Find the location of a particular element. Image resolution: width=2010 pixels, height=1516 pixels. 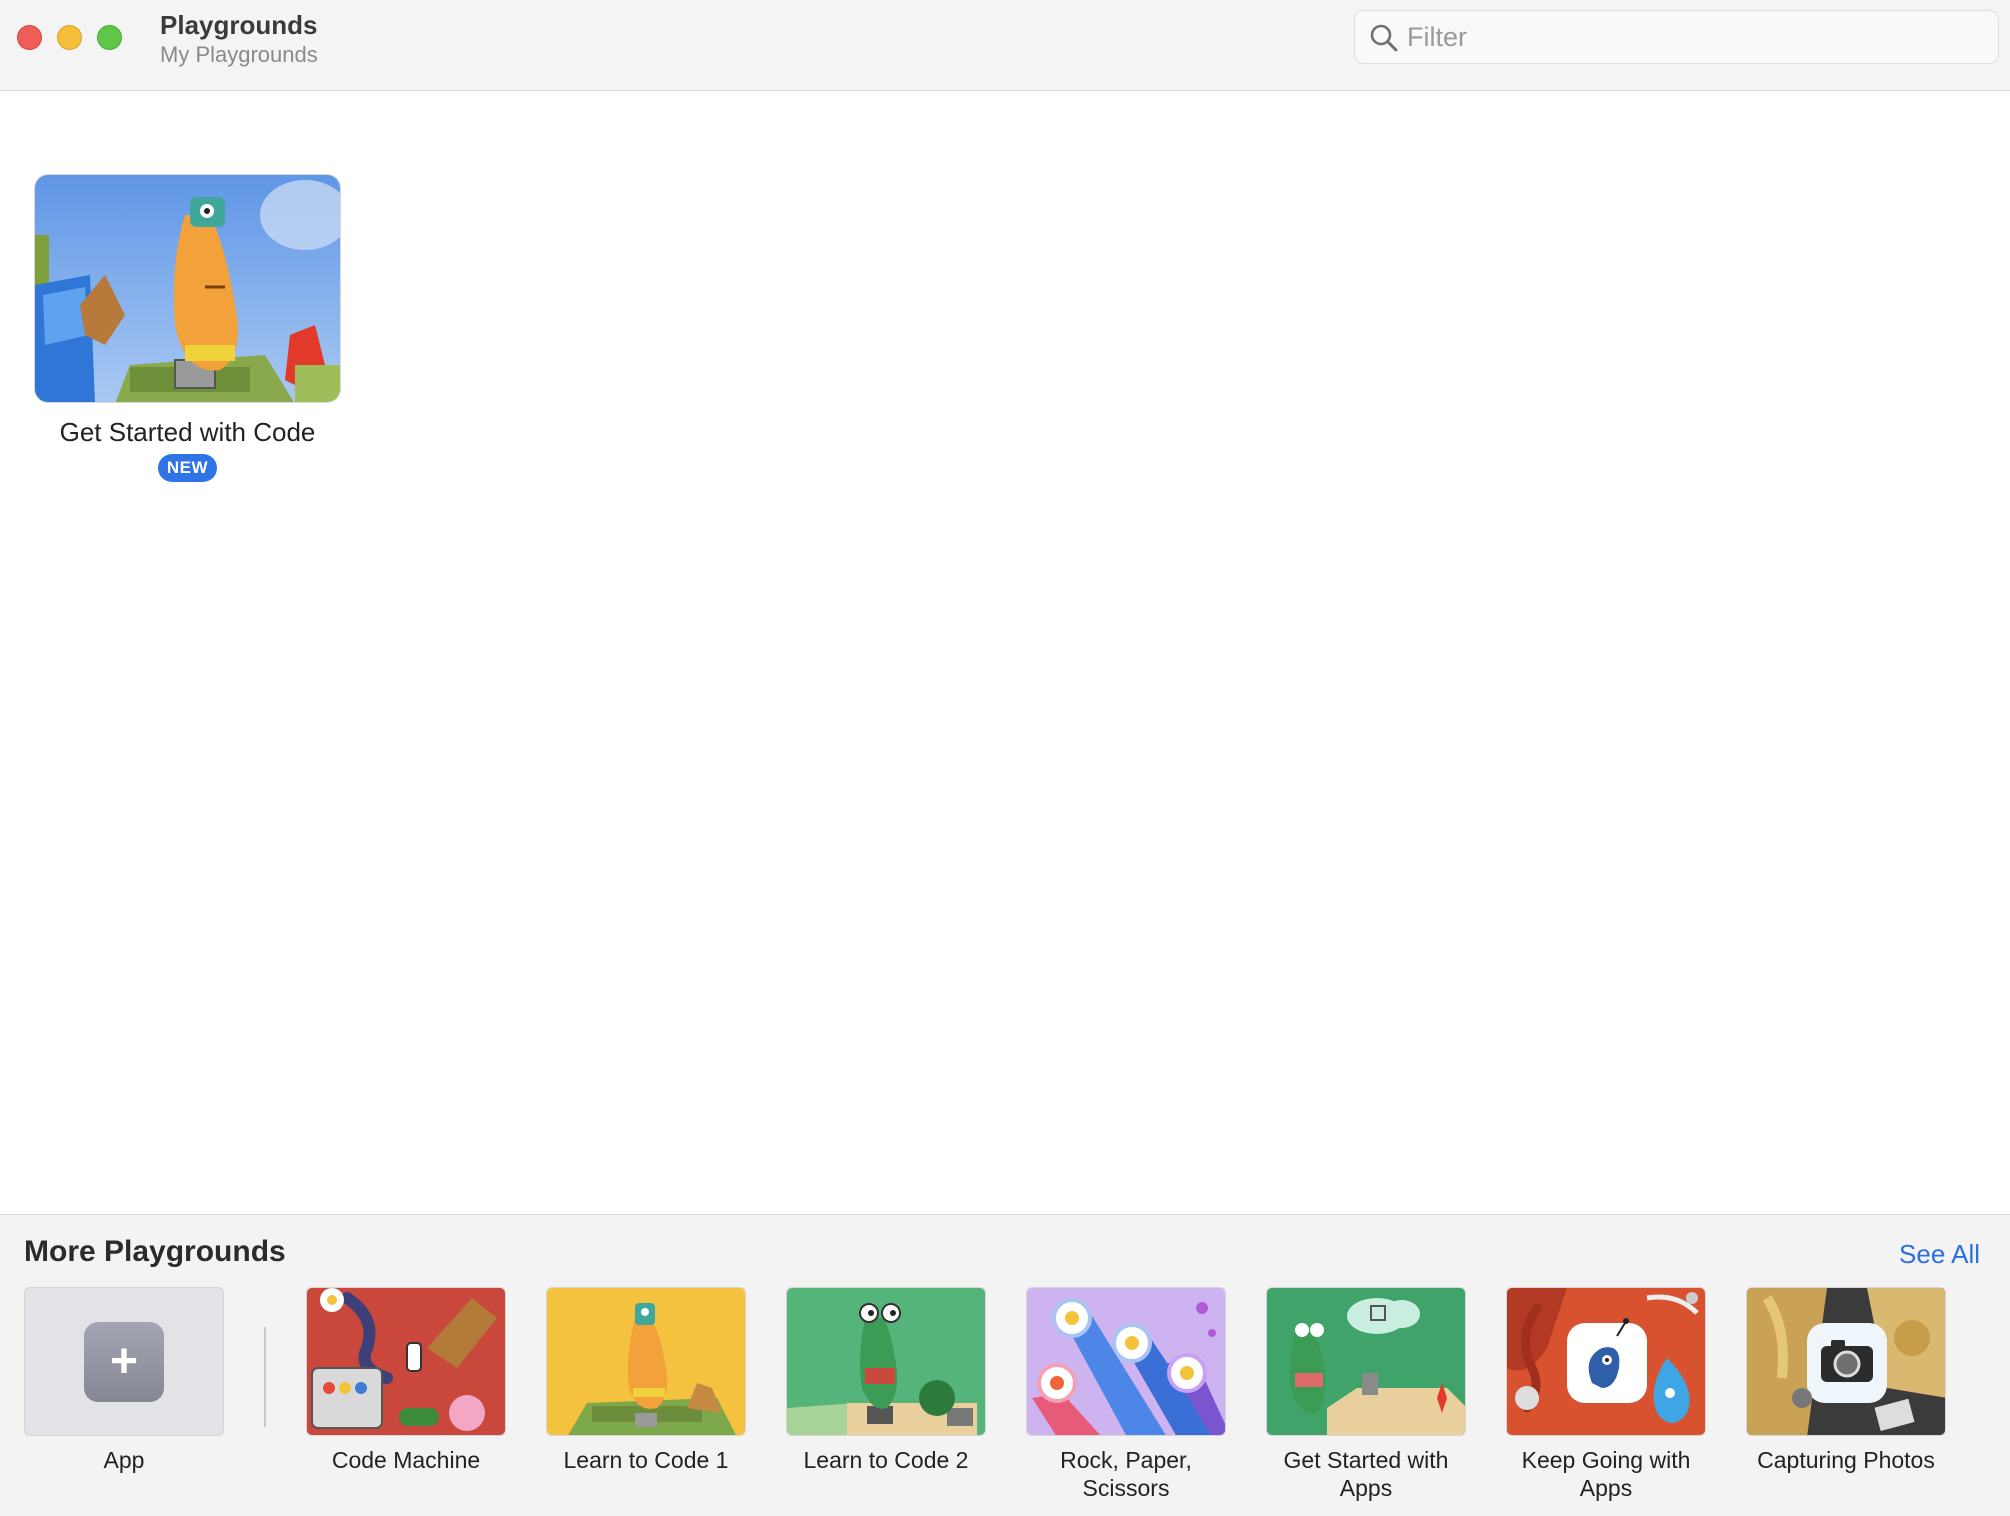

window-subtitle: My Playgrounds is located at coordinates (239, 54).